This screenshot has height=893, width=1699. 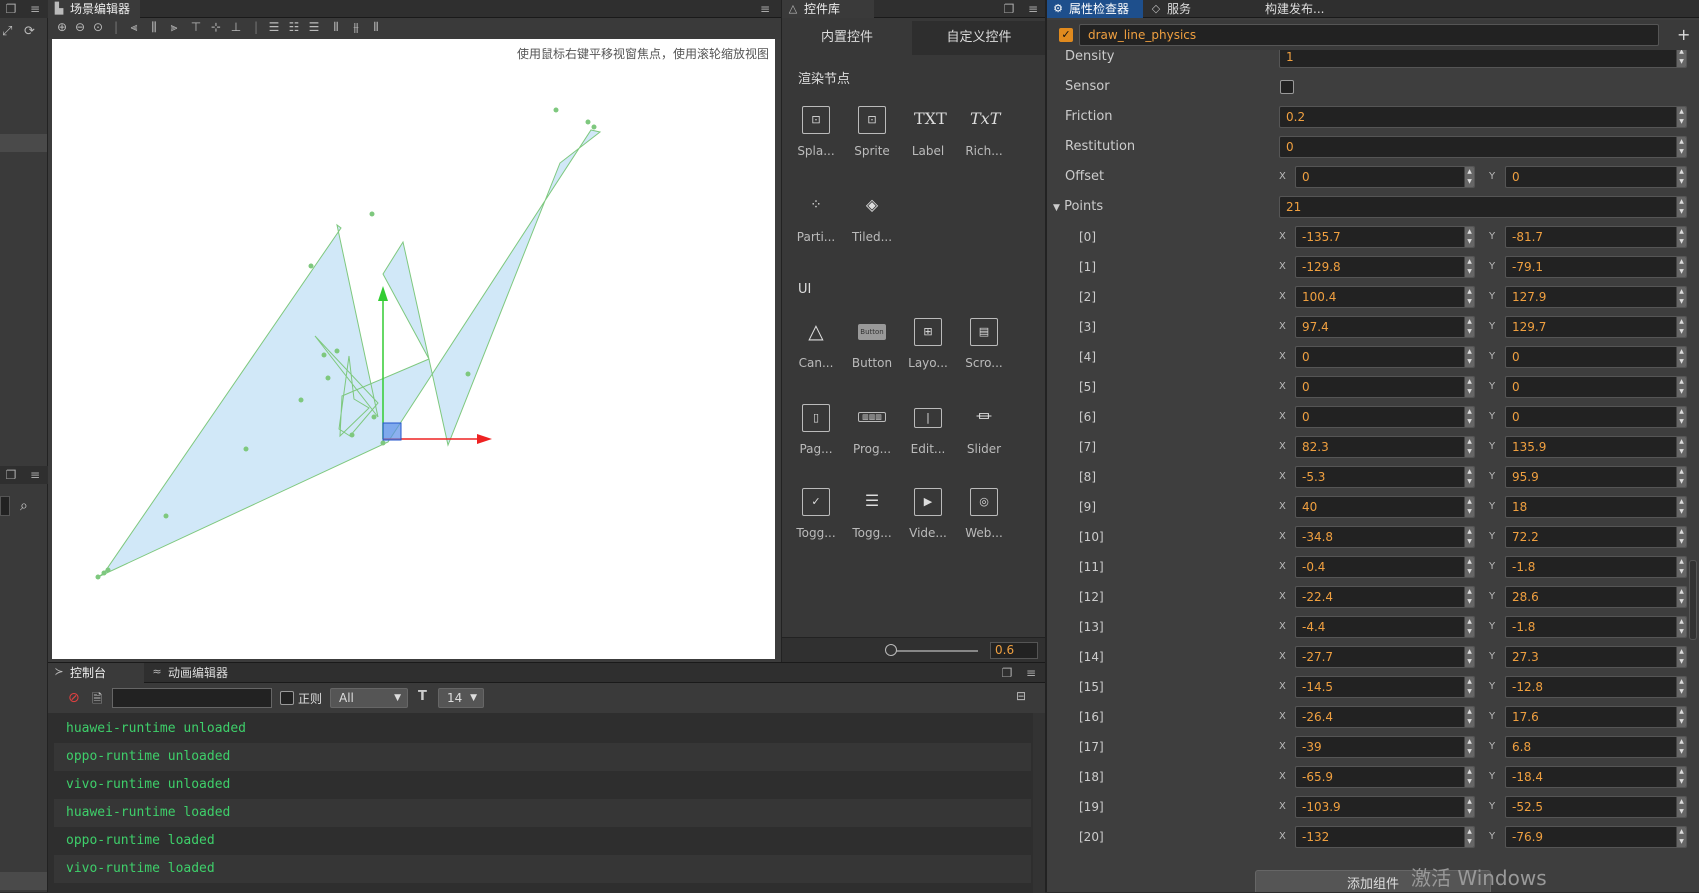 I want to click on console-scrollbar, so click(x=1039, y=803).